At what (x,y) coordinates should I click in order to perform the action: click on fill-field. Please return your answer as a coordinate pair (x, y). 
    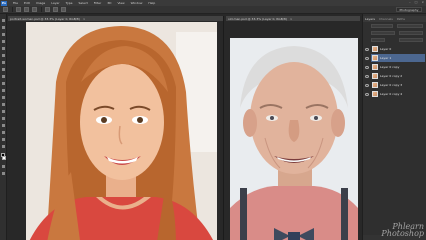
    Looking at the image, I should click on (411, 40).